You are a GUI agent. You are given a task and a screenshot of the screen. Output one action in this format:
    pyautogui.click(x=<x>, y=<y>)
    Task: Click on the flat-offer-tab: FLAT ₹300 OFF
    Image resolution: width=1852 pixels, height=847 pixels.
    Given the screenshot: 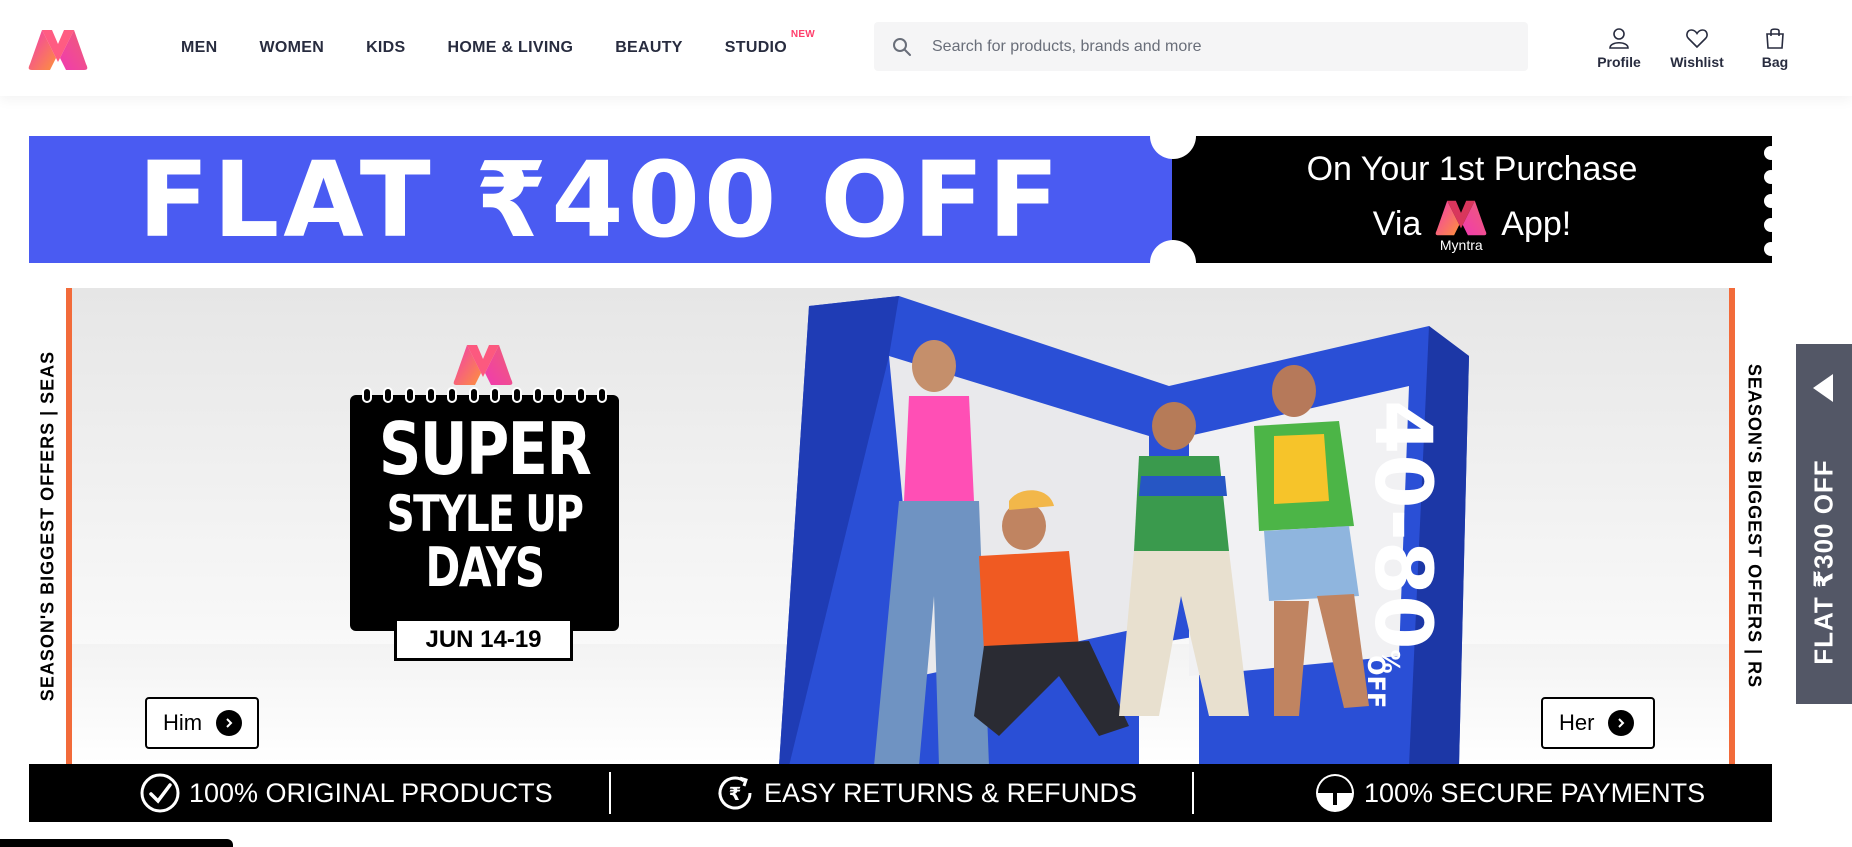 What is the action you would take?
    pyautogui.click(x=1824, y=524)
    